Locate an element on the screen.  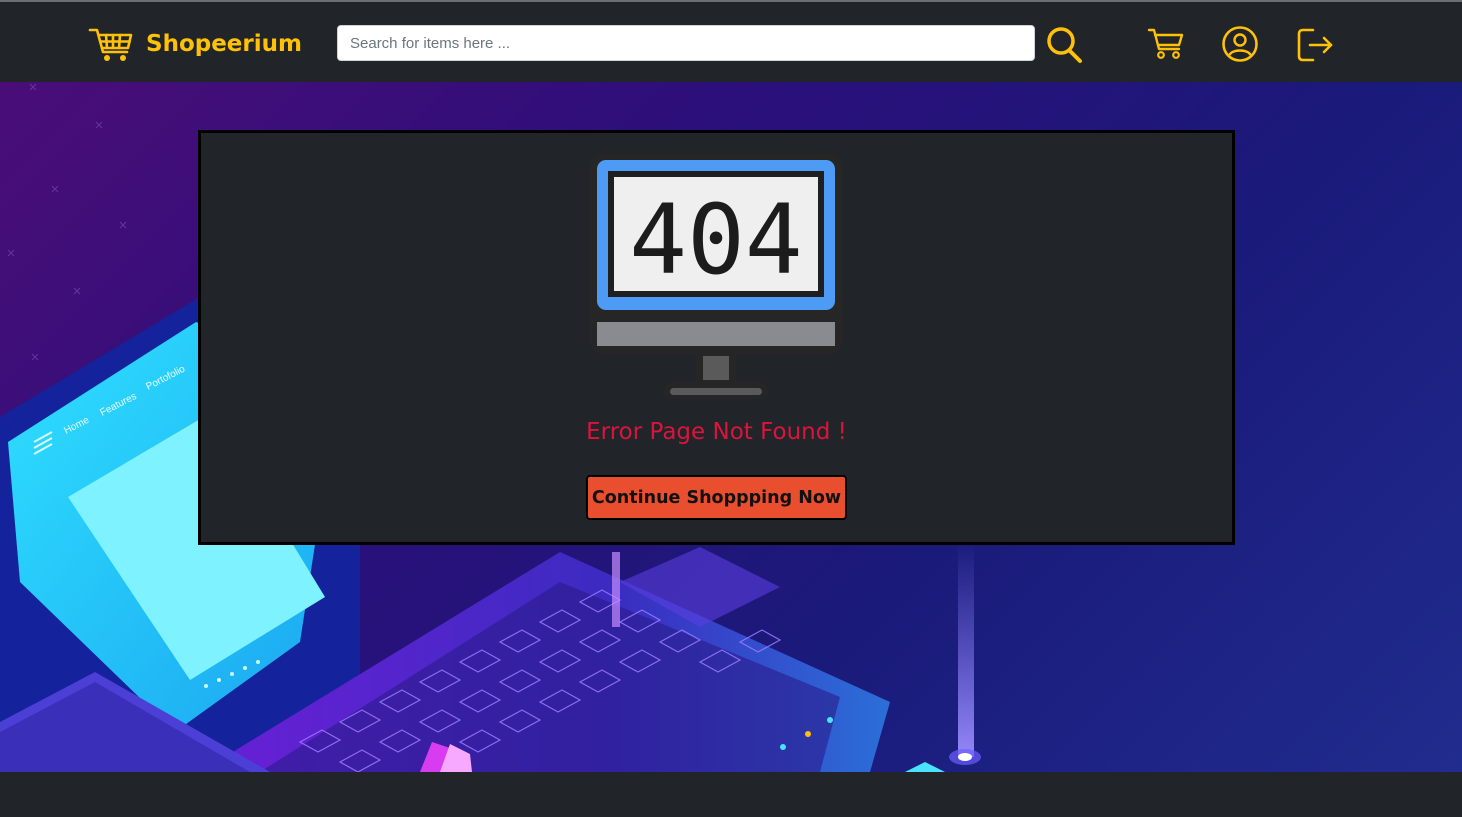
search-input is located at coordinates (686, 43).